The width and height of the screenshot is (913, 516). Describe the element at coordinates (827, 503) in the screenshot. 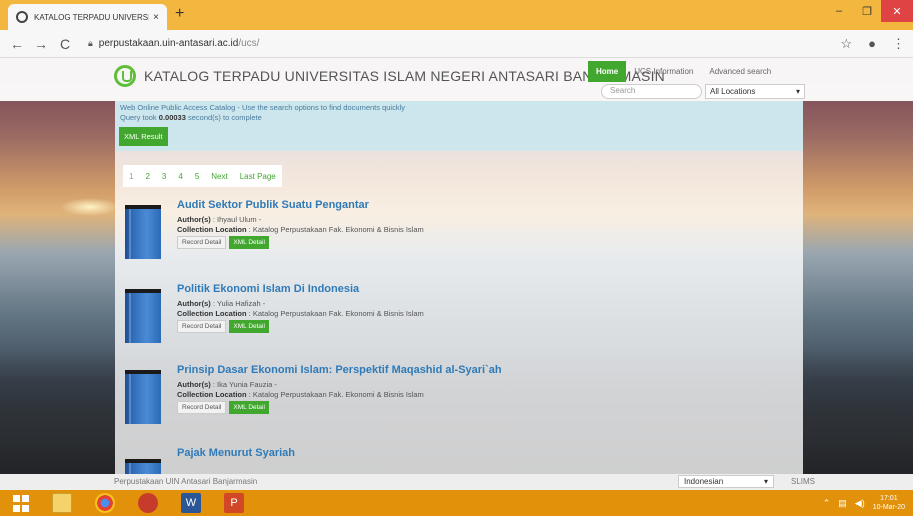

I see `tray-chevron-icon: ⌃` at that location.